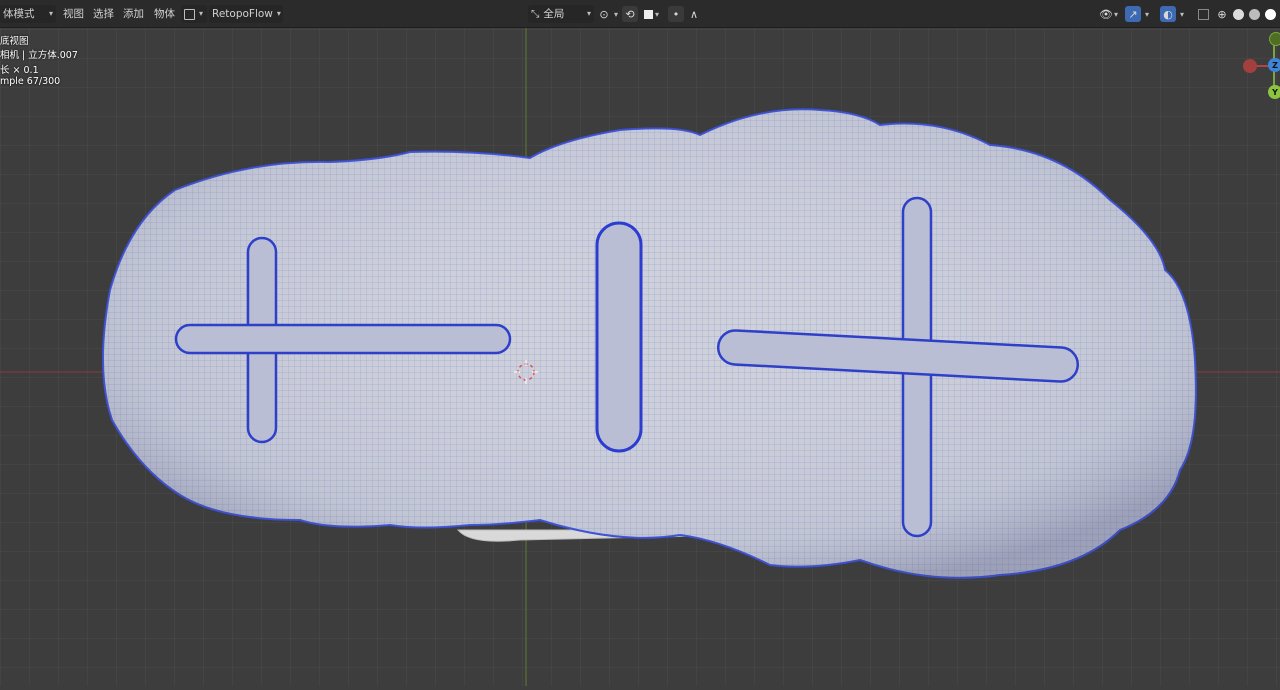 Image resolution: width=1280 pixels, height=690 pixels. I want to click on object-type-dropdown: ▾, so click(194, 14).